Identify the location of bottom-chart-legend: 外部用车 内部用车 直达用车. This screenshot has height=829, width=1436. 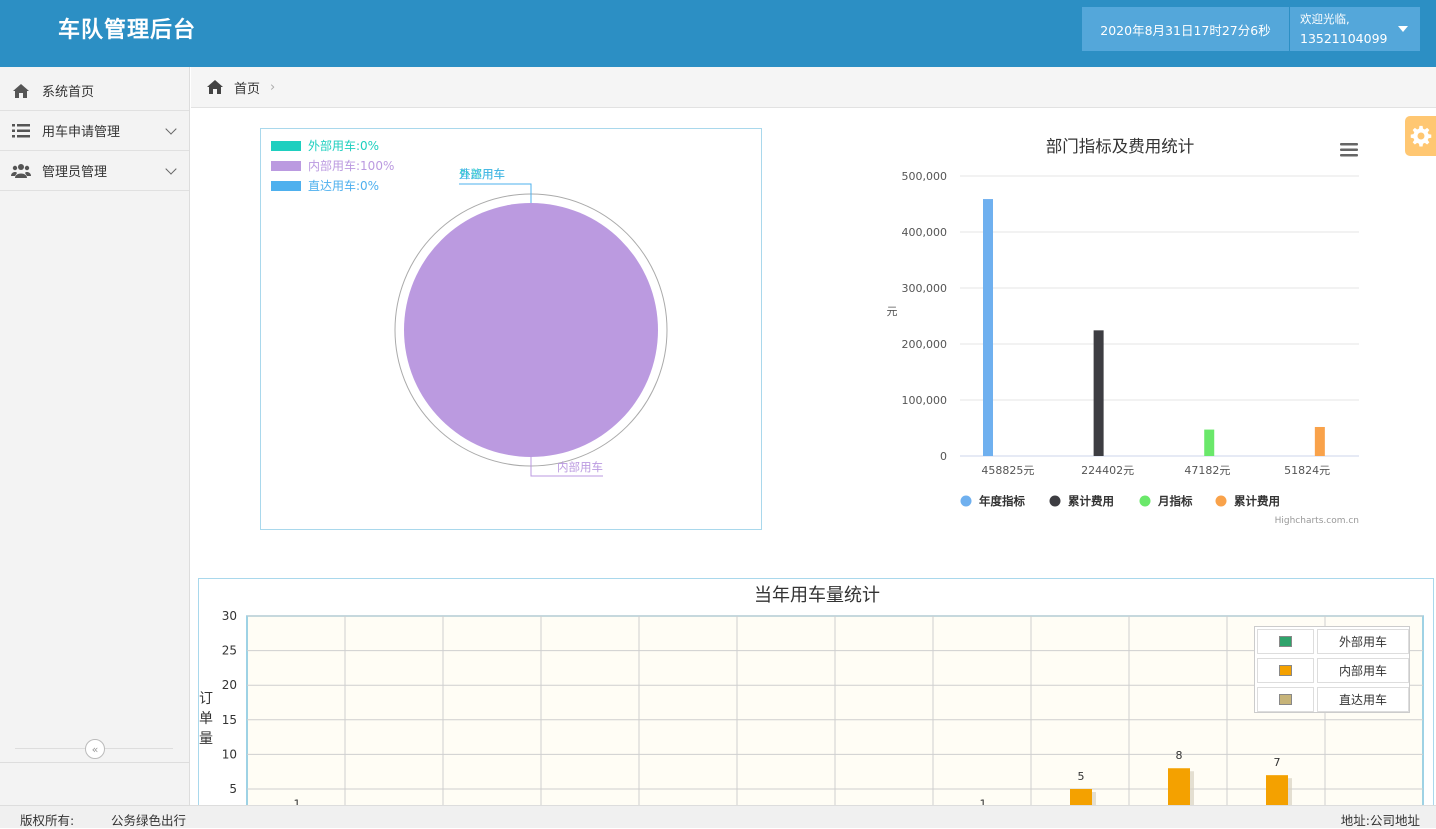
(1332, 669).